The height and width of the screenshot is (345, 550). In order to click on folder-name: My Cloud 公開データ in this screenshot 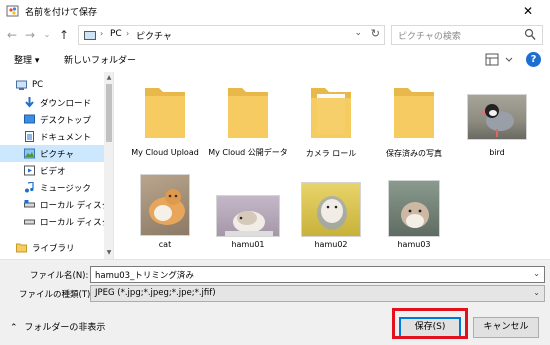, I will do `click(248, 152)`.